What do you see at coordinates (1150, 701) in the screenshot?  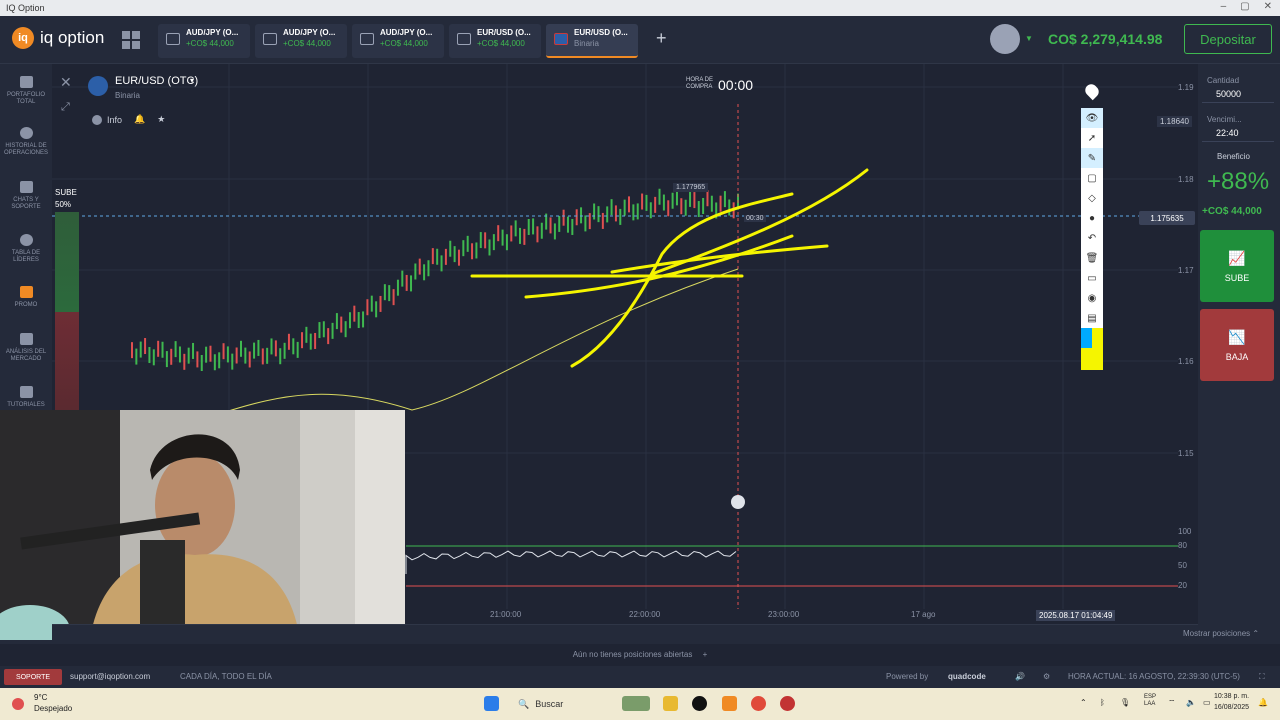 I see `language-indicator: ESP LAA` at bounding box center [1150, 701].